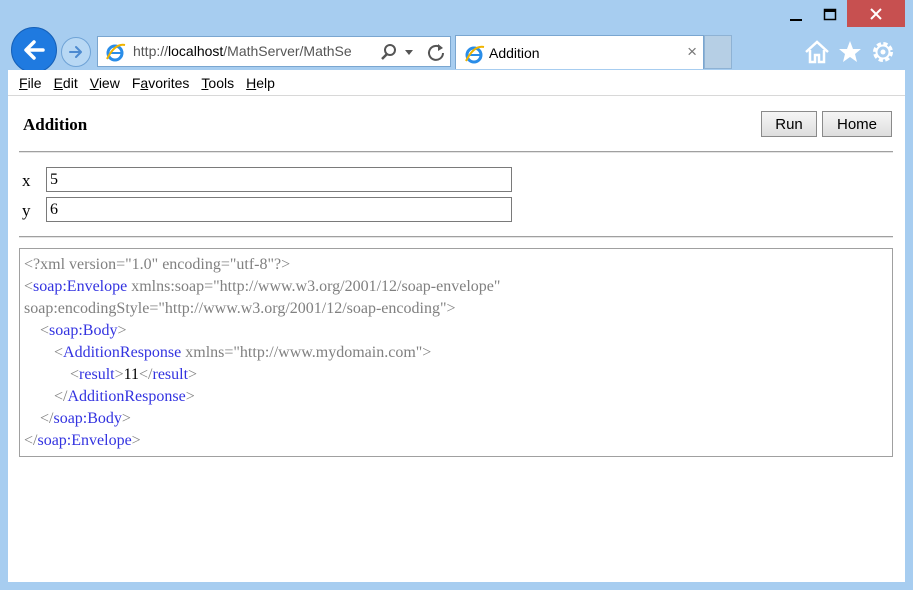 This screenshot has height=590, width=913. I want to click on page-title: Addition, so click(55, 124).